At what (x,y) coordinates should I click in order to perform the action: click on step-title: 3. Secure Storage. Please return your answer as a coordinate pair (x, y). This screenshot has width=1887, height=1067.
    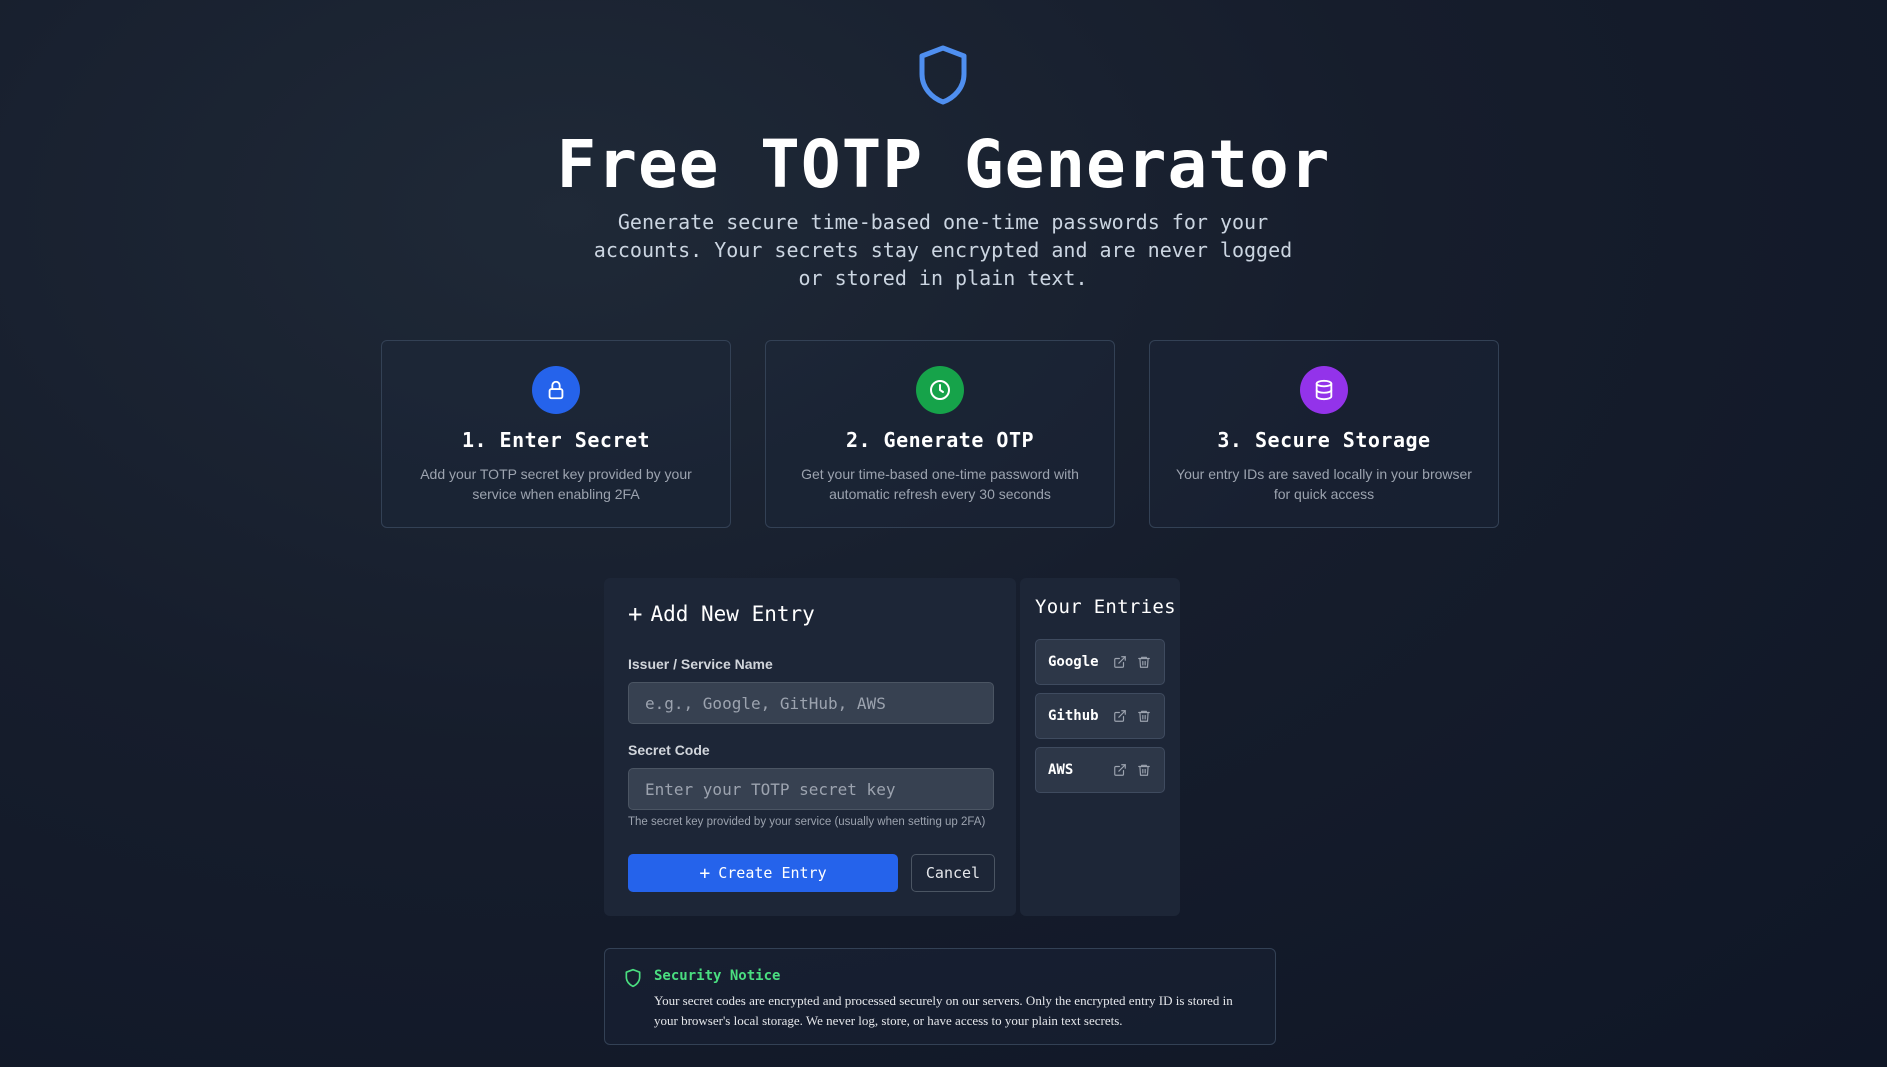
    Looking at the image, I should click on (1324, 440).